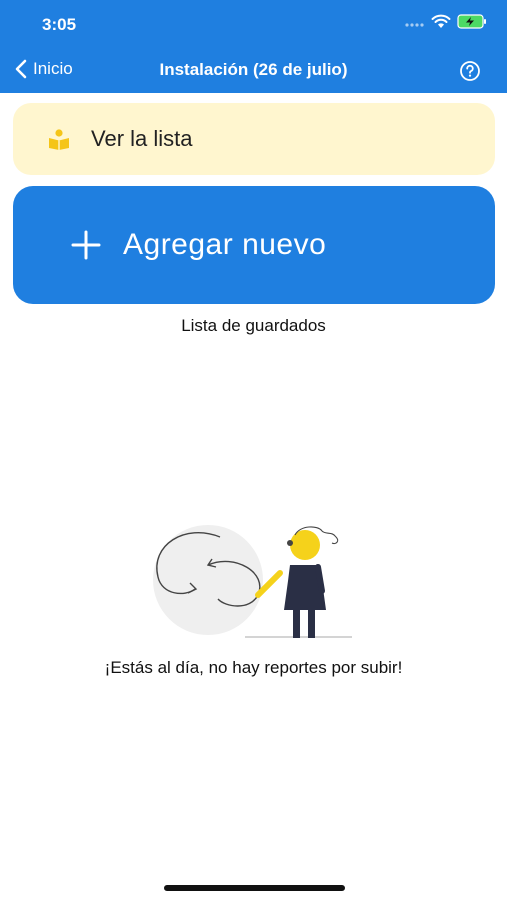 The image size is (507, 900). Describe the element at coordinates (53, 68) in the screenshot. I see `back-label: Inicio` at that location.